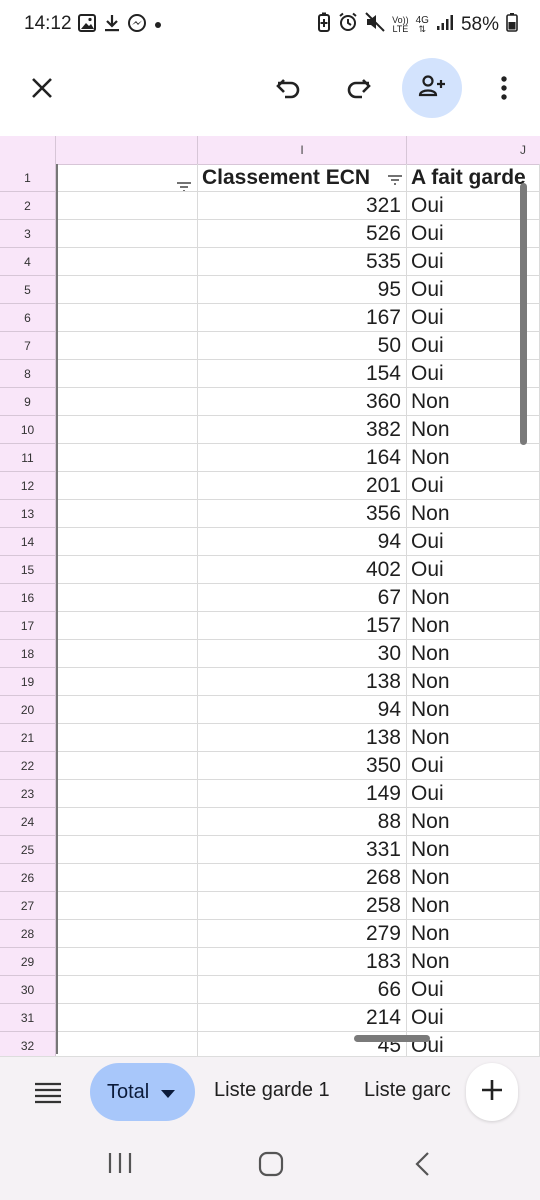  Describe the element at coordinates (288, 90) in the screenshot. I see `undo-button` at that location.